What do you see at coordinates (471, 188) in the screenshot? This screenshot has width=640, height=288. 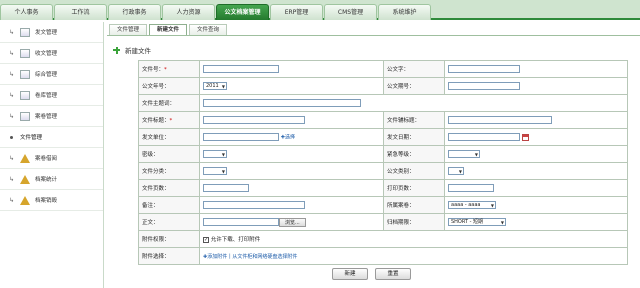 I see `print-pages-input` at bounding box center [471, 188].